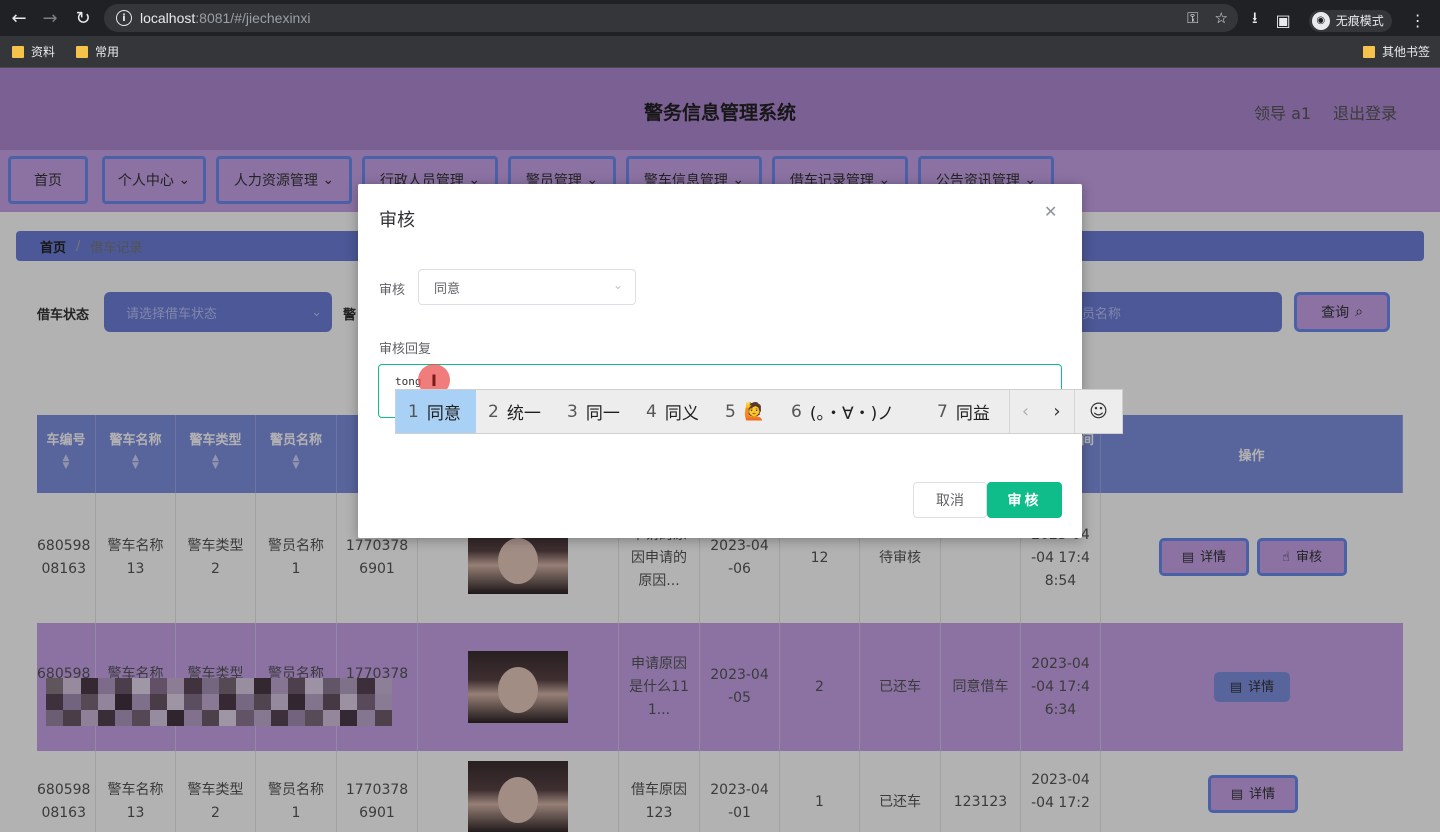 This screenshot has height=832, width=1440. I want to click on audit-select: 同意 ⌄, so click(527, 287).